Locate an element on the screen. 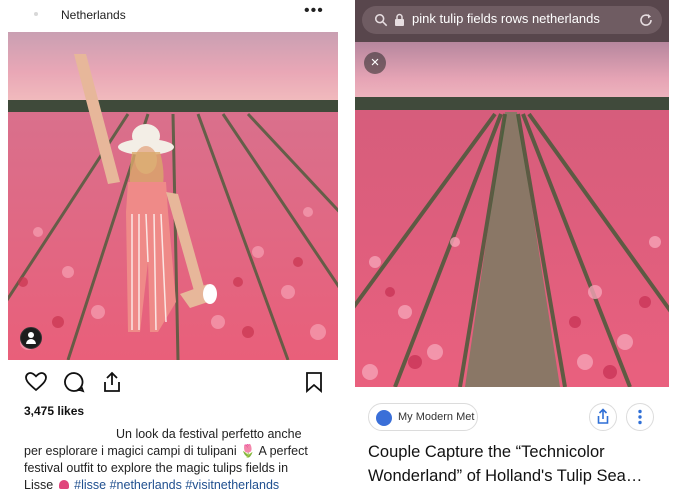 This screenshot has height=492, width=700. post-actions is located at coordinates (173, 384).